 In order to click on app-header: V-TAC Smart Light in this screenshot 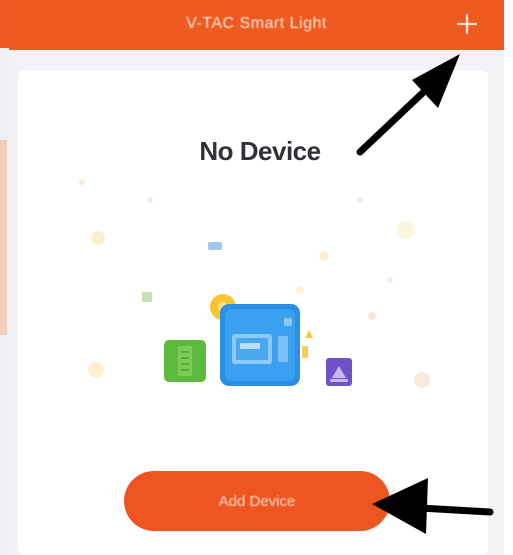, I will do `click(256, 25)`.